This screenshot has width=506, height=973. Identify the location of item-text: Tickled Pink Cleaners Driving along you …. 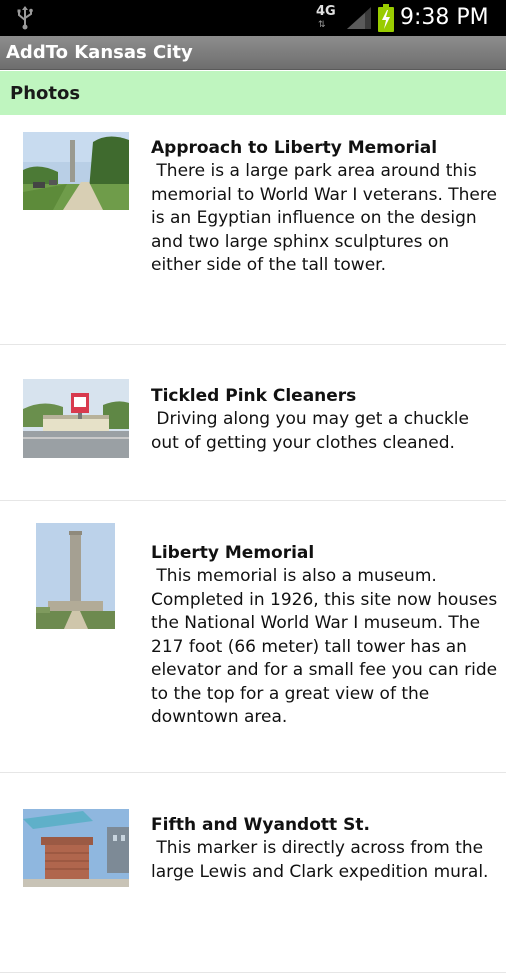
(324, 420).